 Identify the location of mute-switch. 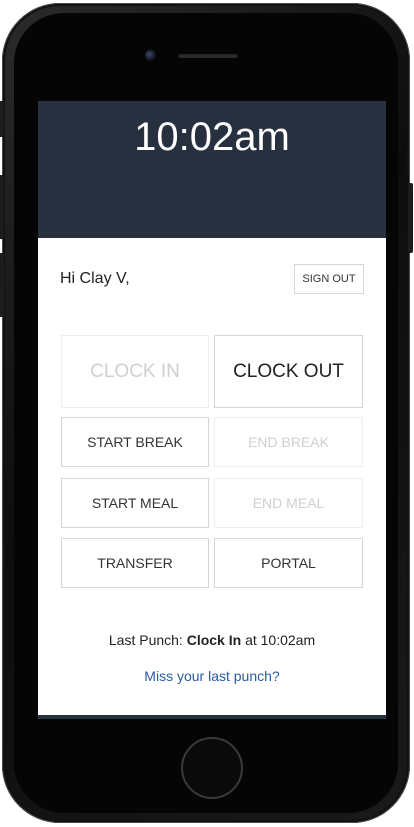
(2, 119).